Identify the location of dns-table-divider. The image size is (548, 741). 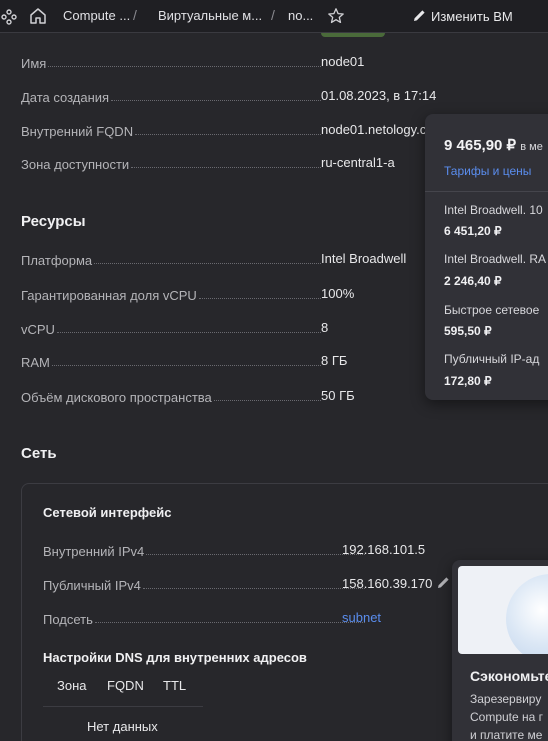
(123, 706).